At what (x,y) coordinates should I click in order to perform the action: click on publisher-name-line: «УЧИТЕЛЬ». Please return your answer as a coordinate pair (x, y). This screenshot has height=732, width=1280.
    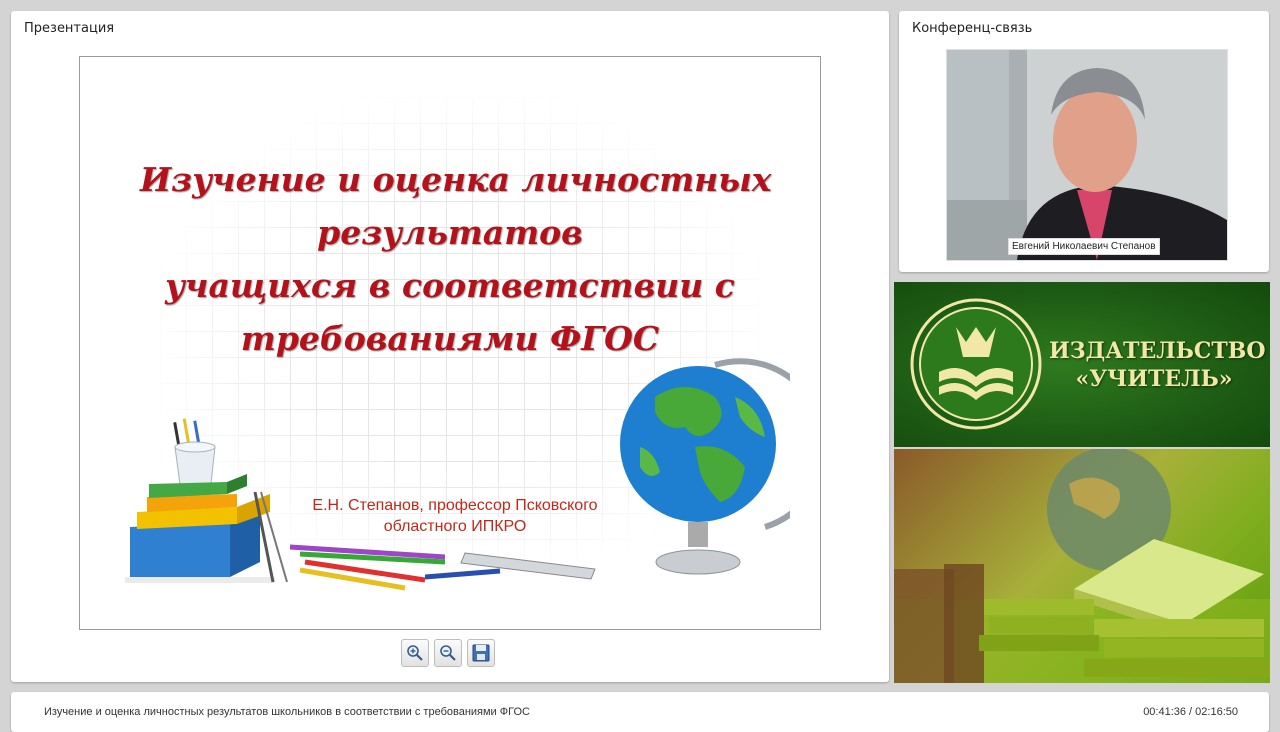
    Looking at the image, I should click on (1154, 379).